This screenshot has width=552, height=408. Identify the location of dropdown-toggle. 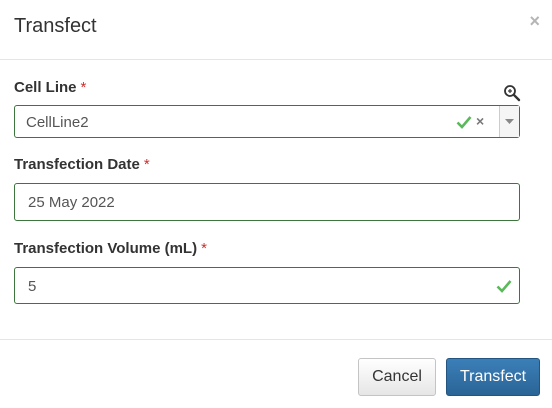
(509, 121).